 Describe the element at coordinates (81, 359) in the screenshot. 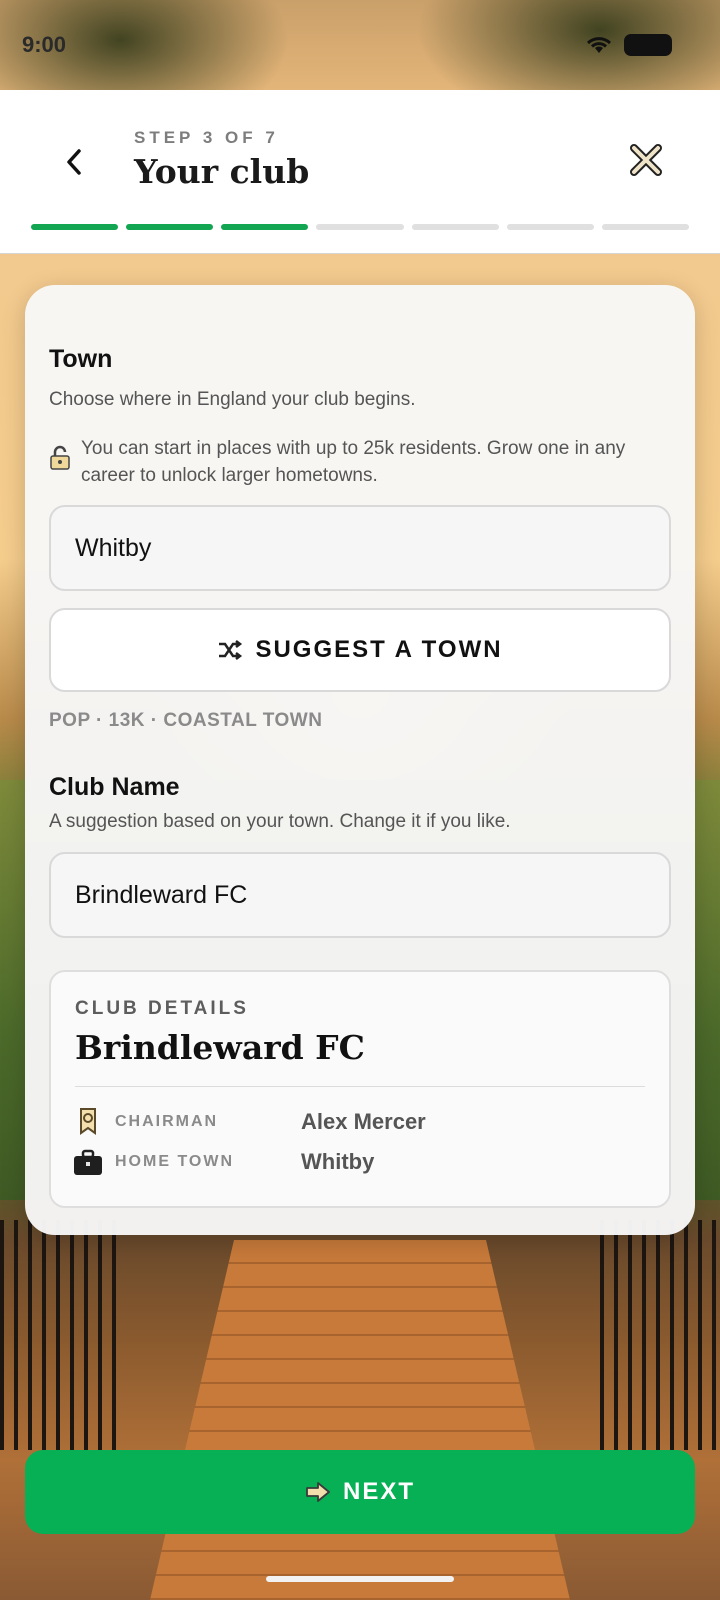

I see `town-section-title: Town` at that location.